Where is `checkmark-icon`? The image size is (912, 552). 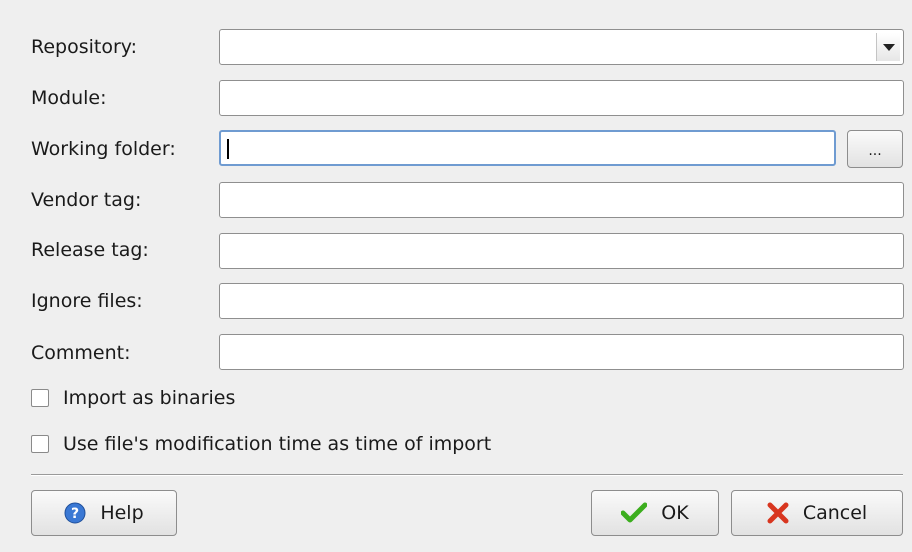
checkmark-icon is located at coordinates (634, 513).